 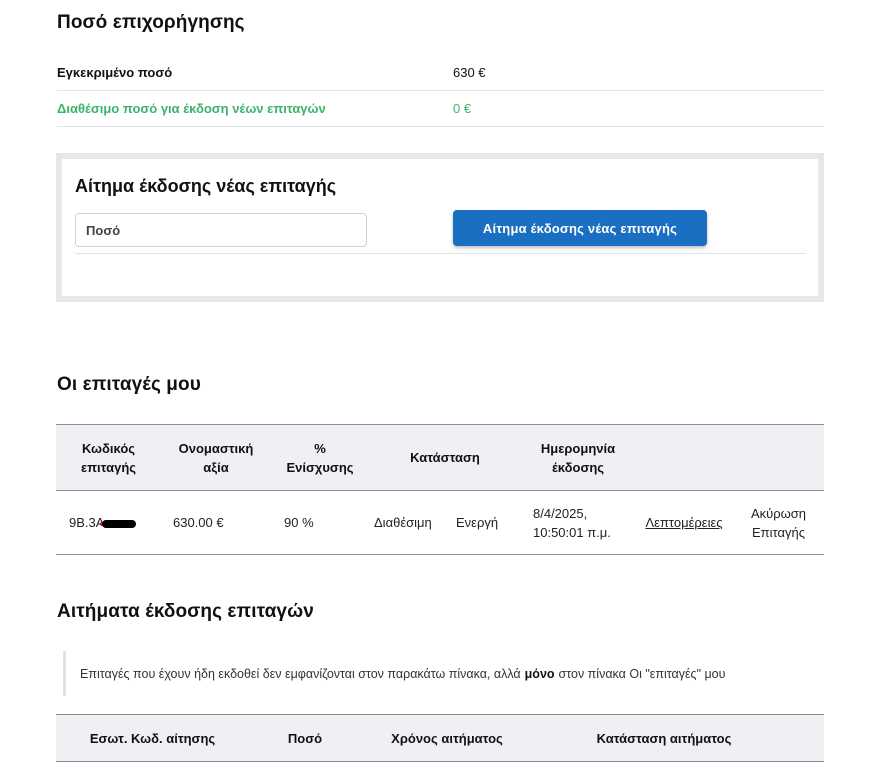 What do you see at coordinates (87, 522) in the screenshot?
I see `check-code-prefix: 9B.3A` at bounding box center [87, 522].